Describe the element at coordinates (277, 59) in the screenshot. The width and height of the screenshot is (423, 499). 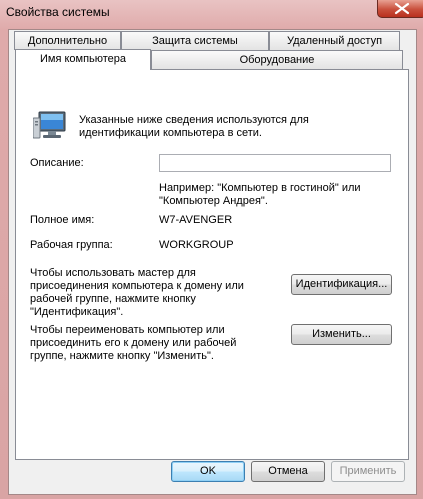
I see `tab-hardware: Оборудование` at that location.